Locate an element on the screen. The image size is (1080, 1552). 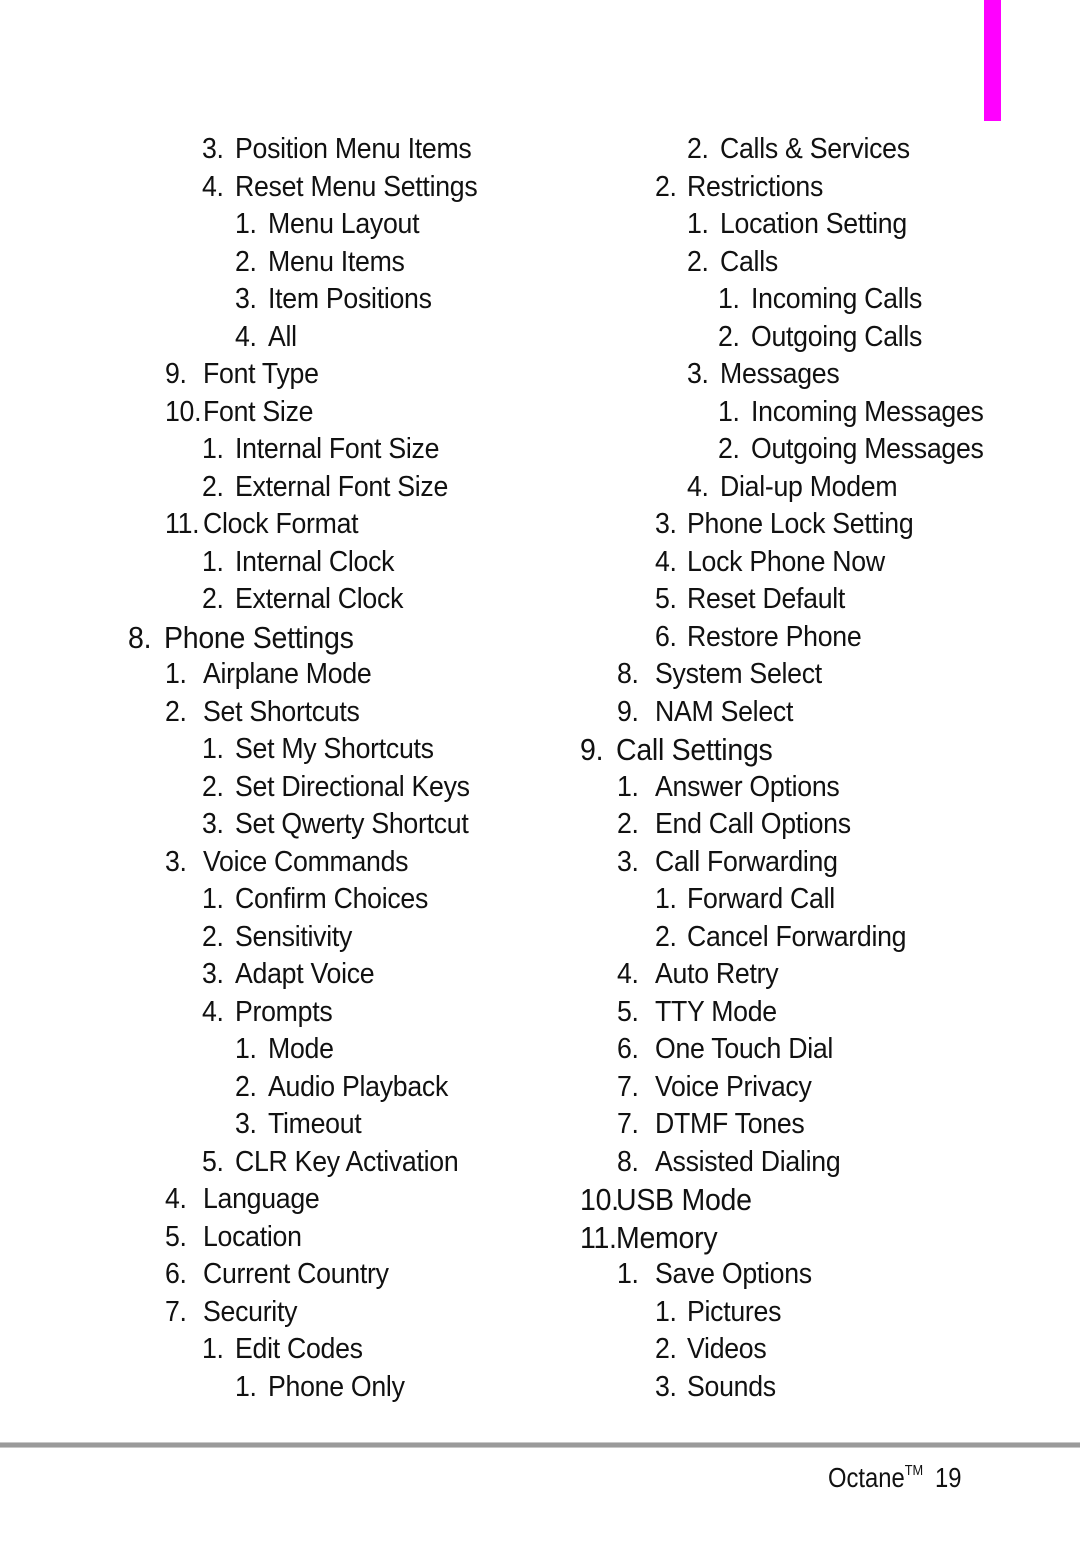
menu-item: 6. One Touch Dial is located at coordinates (725, 1050).